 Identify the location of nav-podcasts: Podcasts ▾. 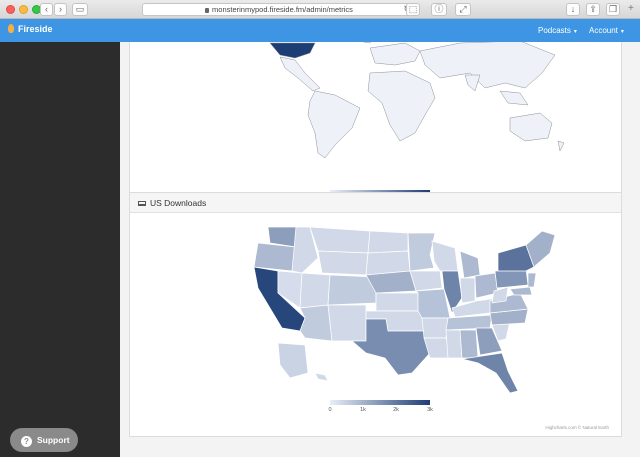
(557, 30).